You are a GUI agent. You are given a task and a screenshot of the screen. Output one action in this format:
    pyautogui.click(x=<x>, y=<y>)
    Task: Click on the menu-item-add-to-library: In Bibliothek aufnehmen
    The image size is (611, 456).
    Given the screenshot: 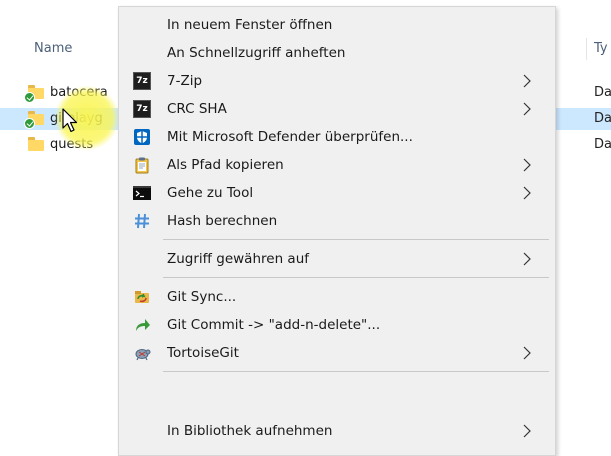 What is the action you would take?
    pyautogui.click(x=337, y=431)
    